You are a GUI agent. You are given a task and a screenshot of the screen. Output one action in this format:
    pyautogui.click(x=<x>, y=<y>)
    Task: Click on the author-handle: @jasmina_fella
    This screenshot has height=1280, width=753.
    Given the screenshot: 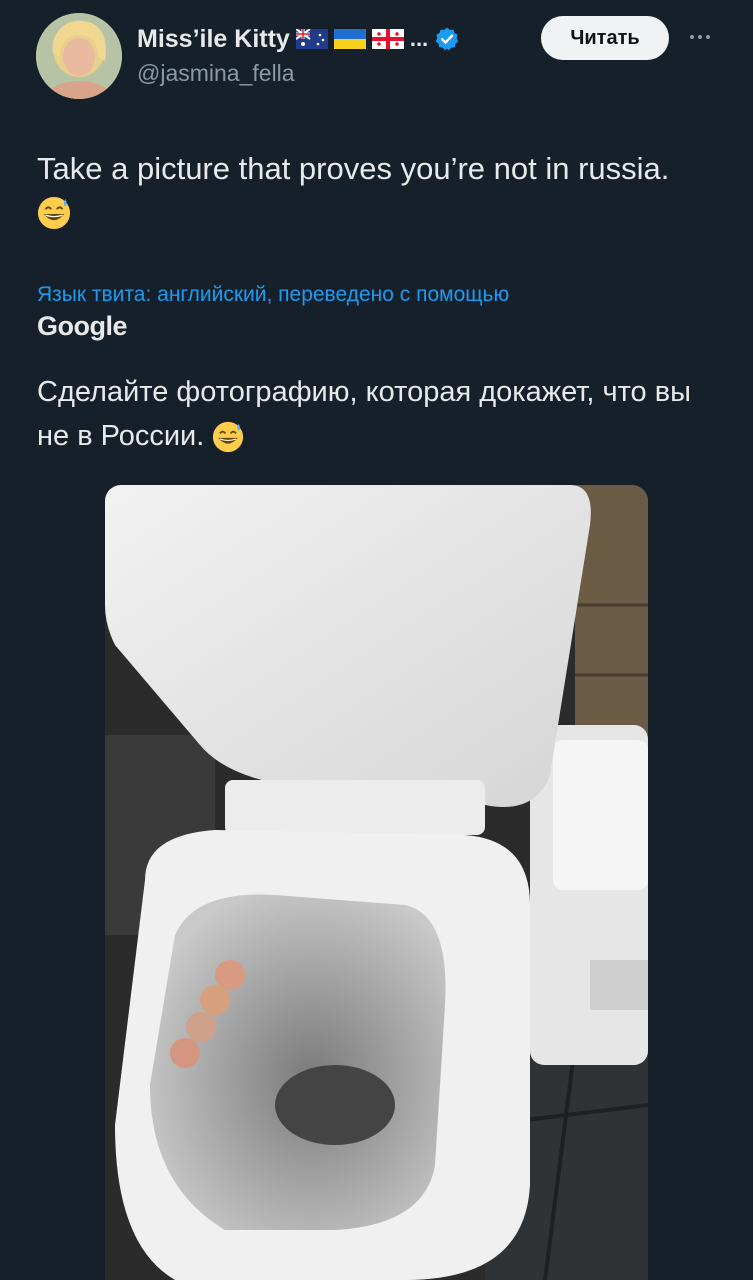 What is the action you would take?
    pyautogui.click(x=216, y=73)
    